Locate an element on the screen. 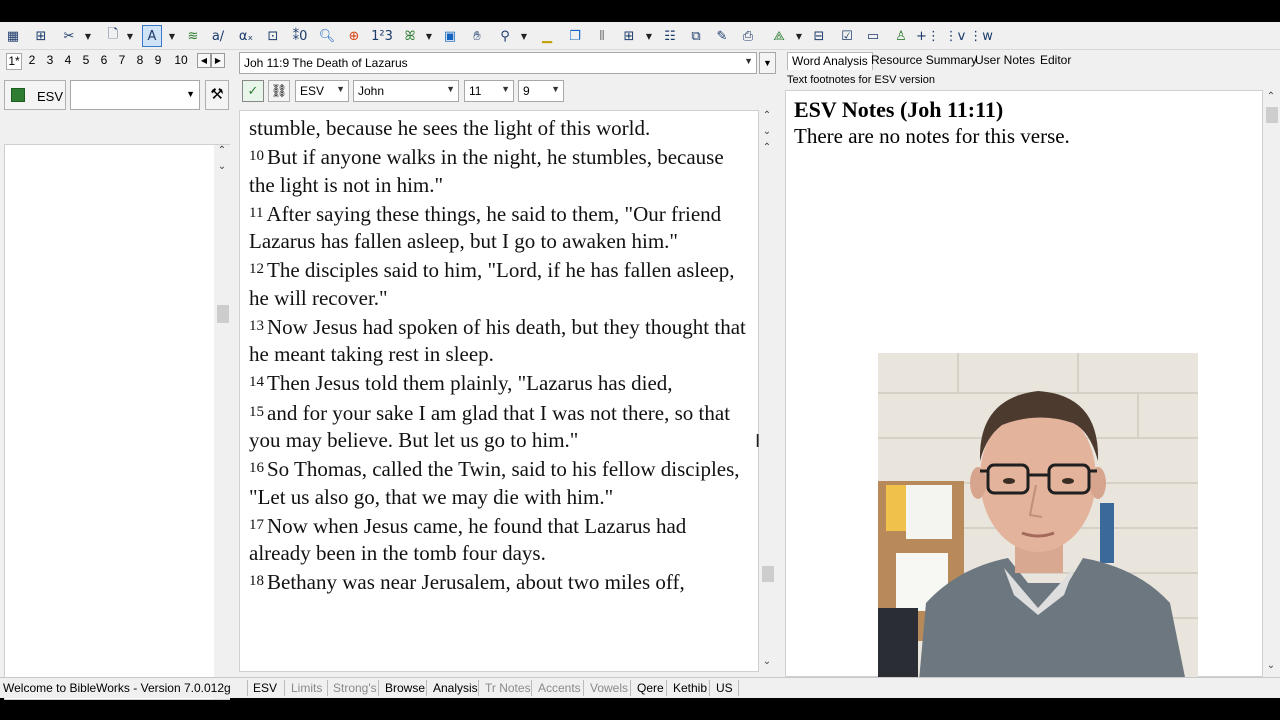 The width and height of the screenshot is (1280, 720). tools-icon: ✂ is located at coordinates (69, 36).